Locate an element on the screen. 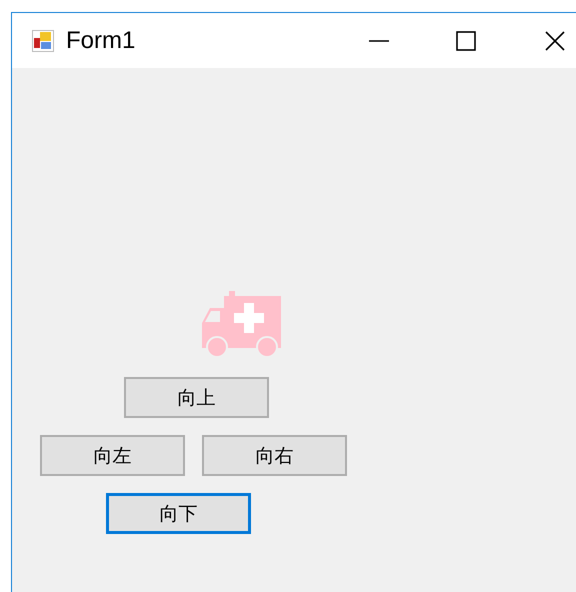  direction-button: 向左 is located at coordinates (112, 455).